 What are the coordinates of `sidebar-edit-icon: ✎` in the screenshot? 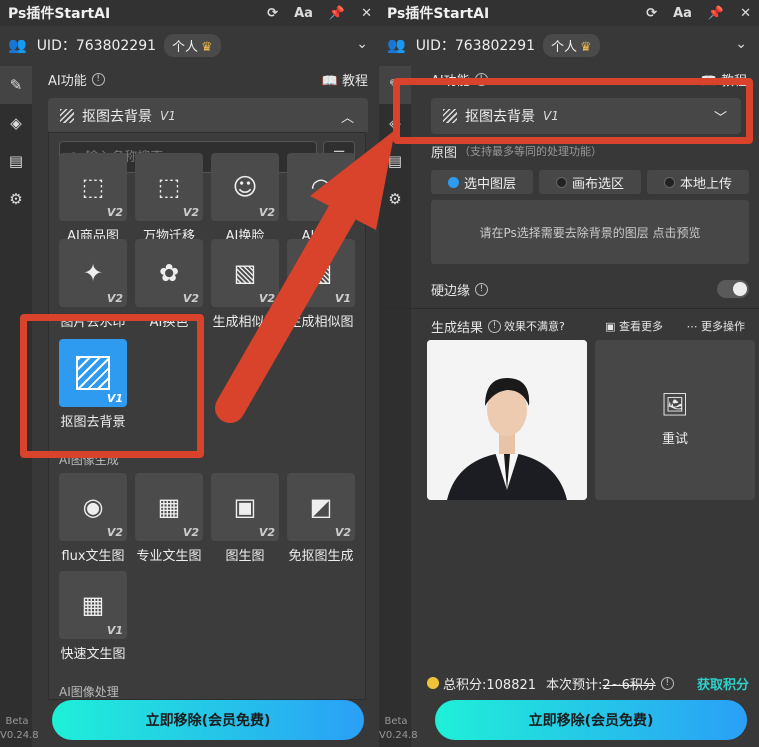 It's located at (16, 85).